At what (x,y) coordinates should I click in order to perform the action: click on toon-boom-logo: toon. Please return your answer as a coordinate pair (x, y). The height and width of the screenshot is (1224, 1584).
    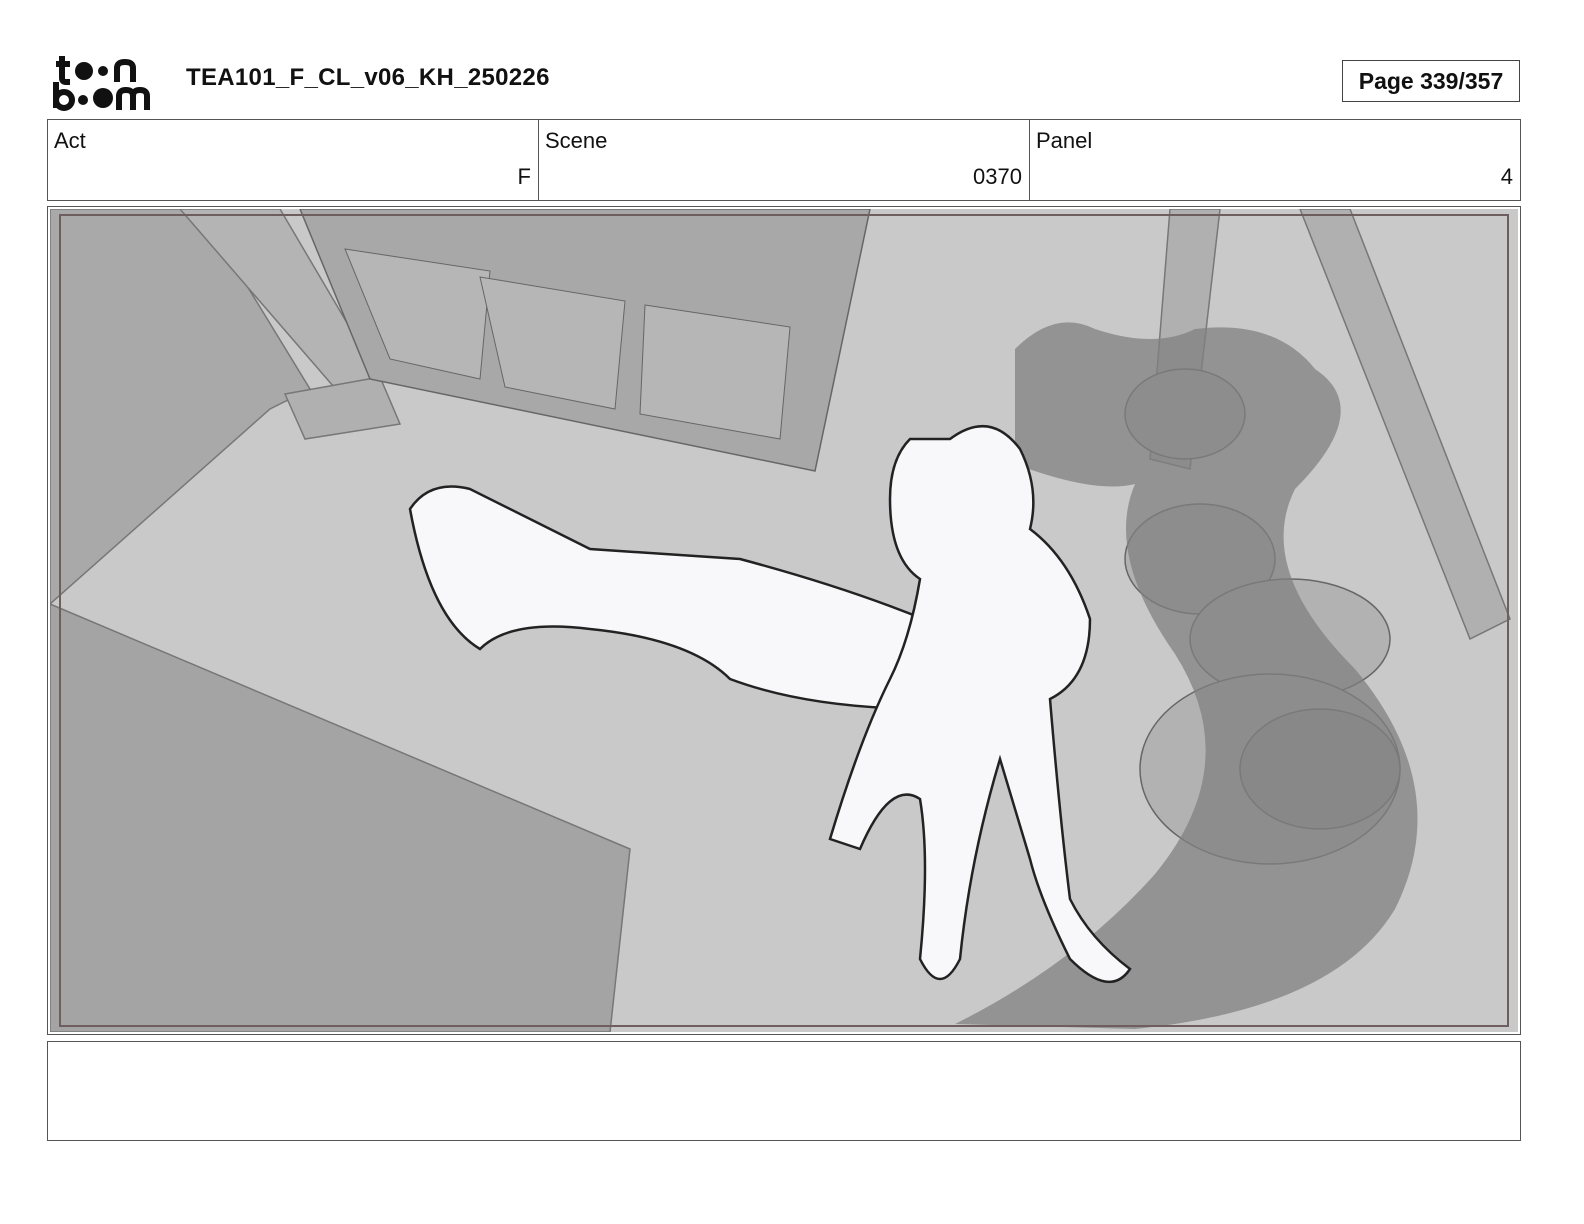
    Looking at the image, I should click on (101, 83).